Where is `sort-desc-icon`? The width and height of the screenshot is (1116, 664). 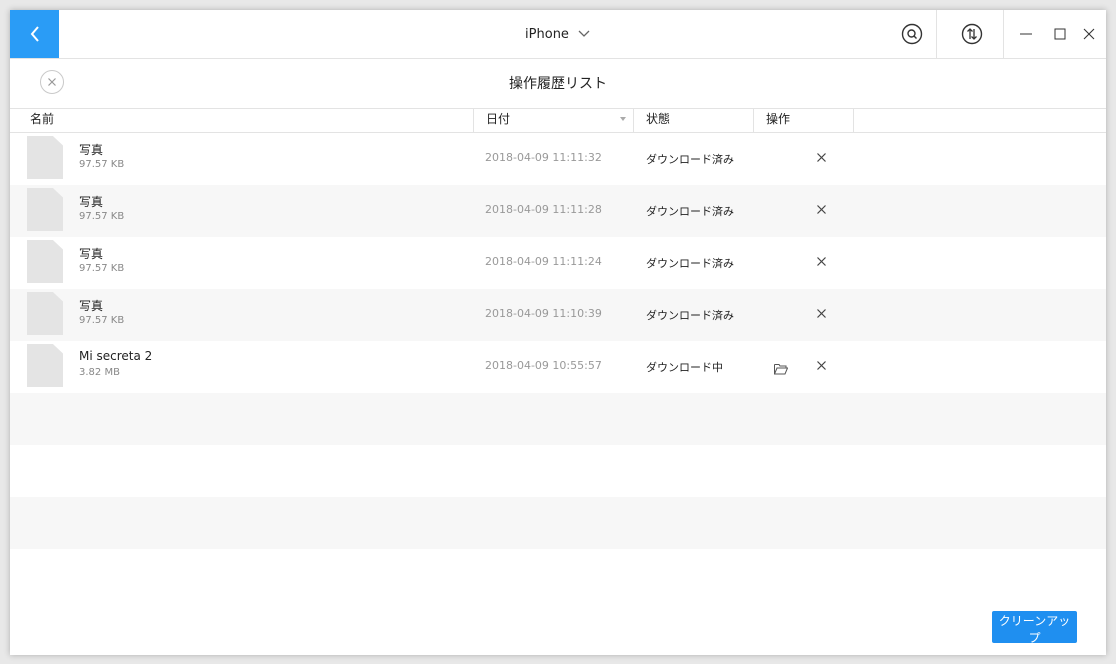
sort-desc-icon is located at coordinates (623, 119).